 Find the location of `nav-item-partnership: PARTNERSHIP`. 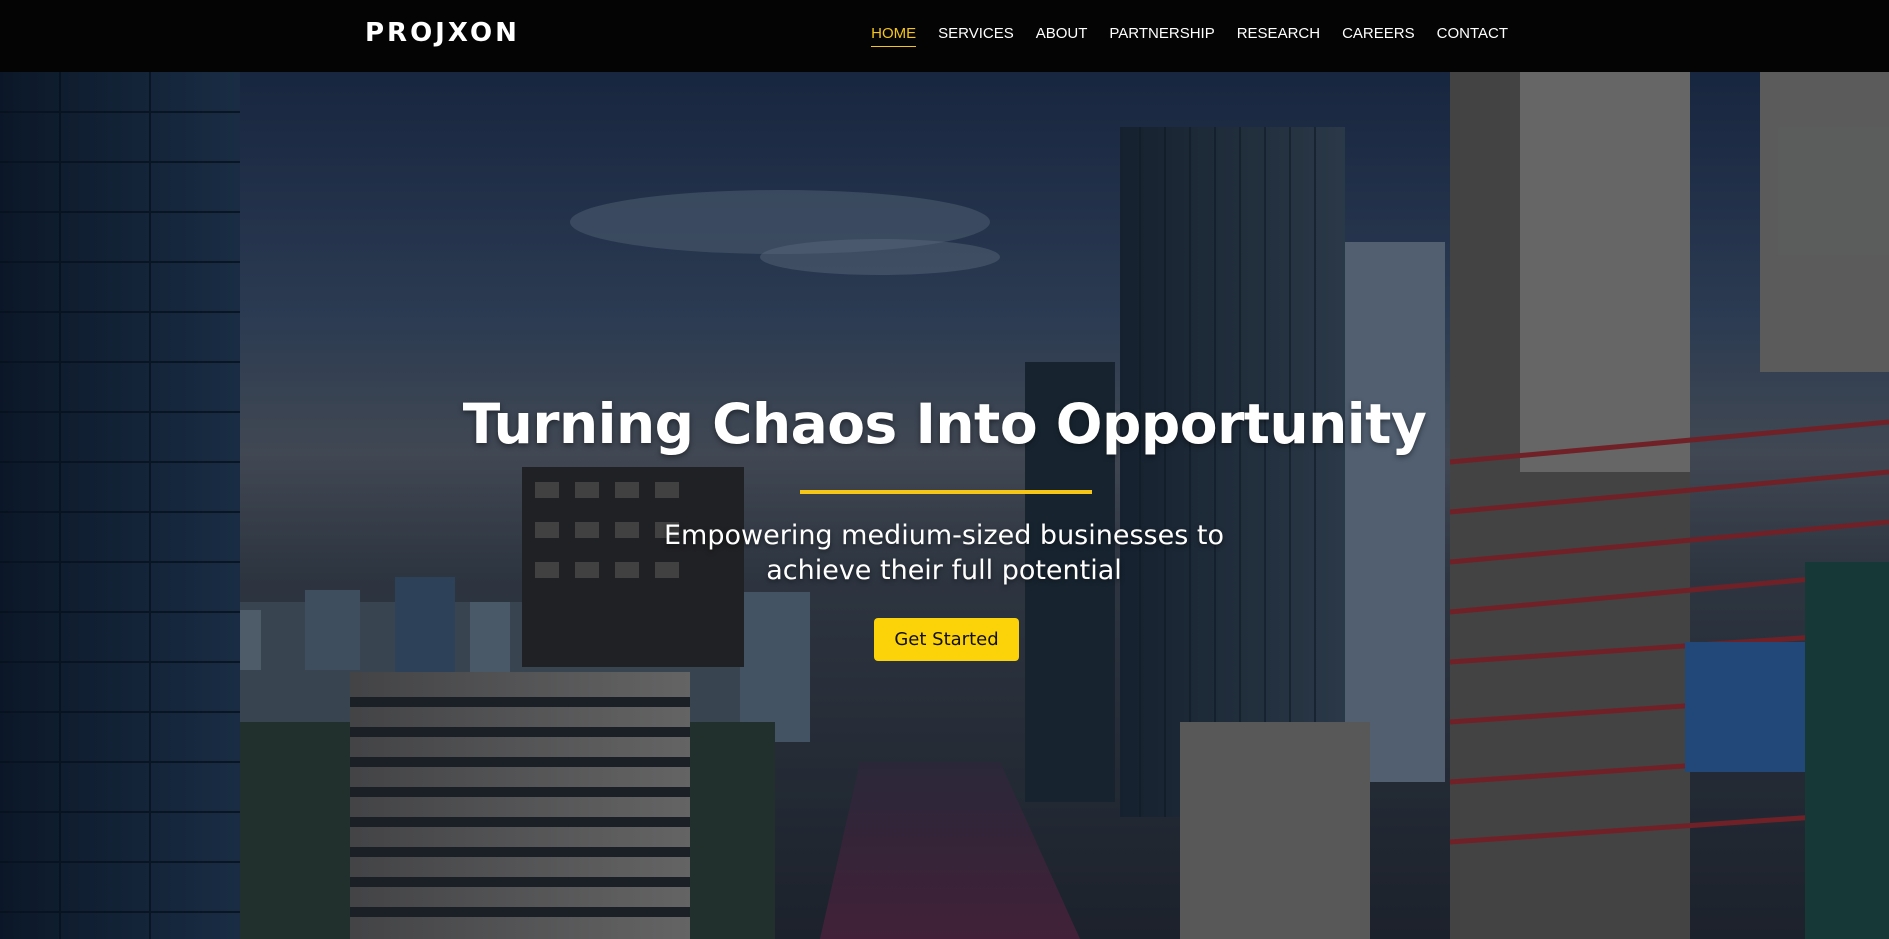

nav-item-partnership: PARTNERSHIP is located at coordinates (1161, 36).